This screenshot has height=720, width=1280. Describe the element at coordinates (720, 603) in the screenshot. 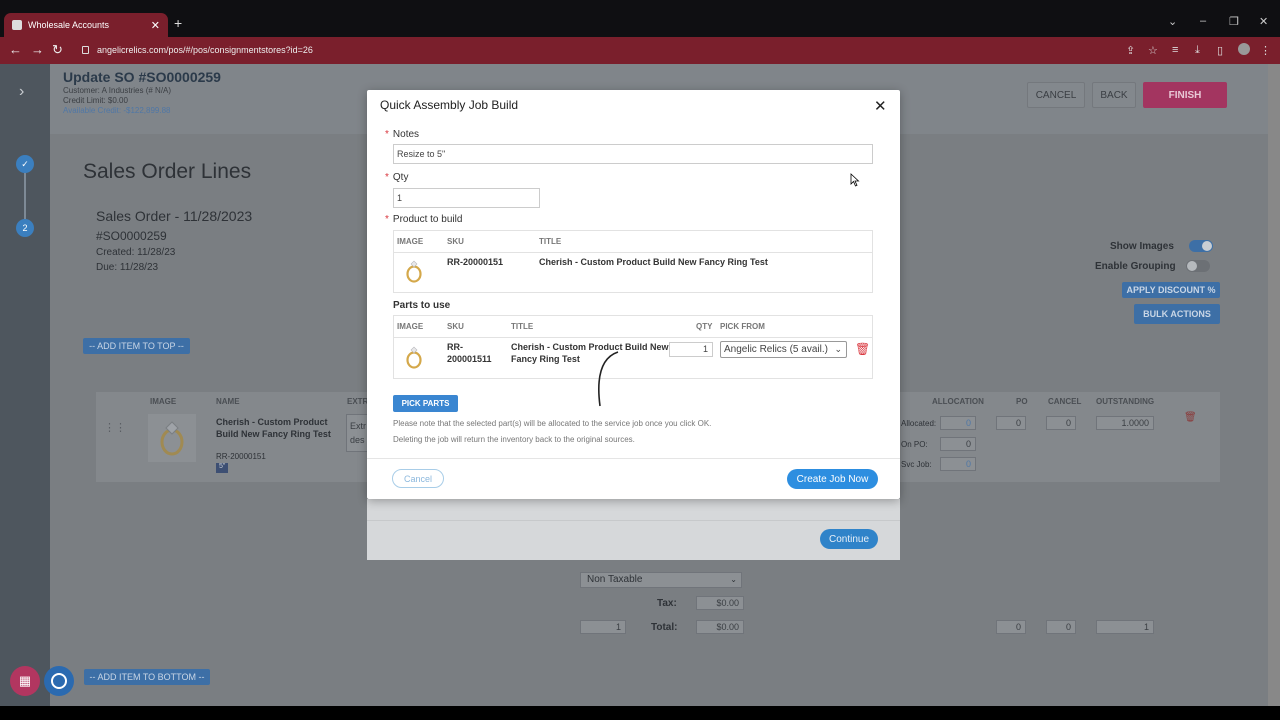

I see `tax-value: $0.00` at that location.